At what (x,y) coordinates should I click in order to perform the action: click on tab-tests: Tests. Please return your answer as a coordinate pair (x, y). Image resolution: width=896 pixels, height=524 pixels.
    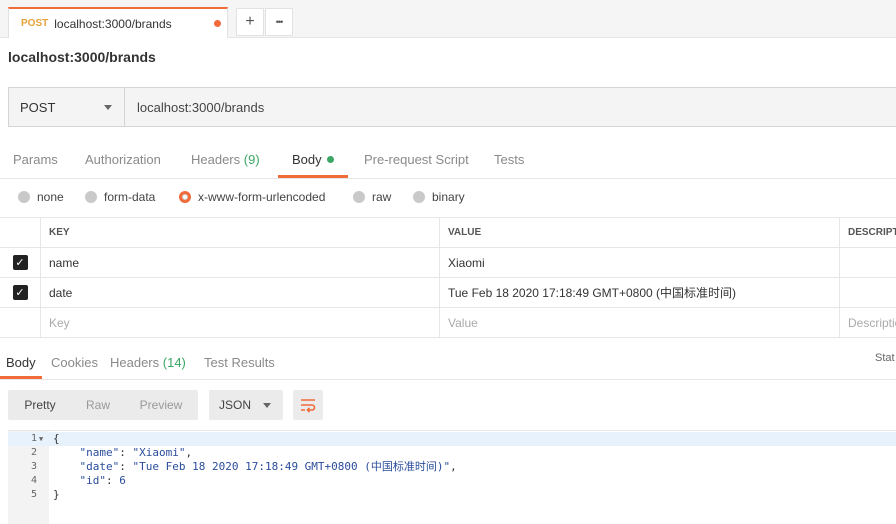
    Looking at the image, I should click on (509, 159).